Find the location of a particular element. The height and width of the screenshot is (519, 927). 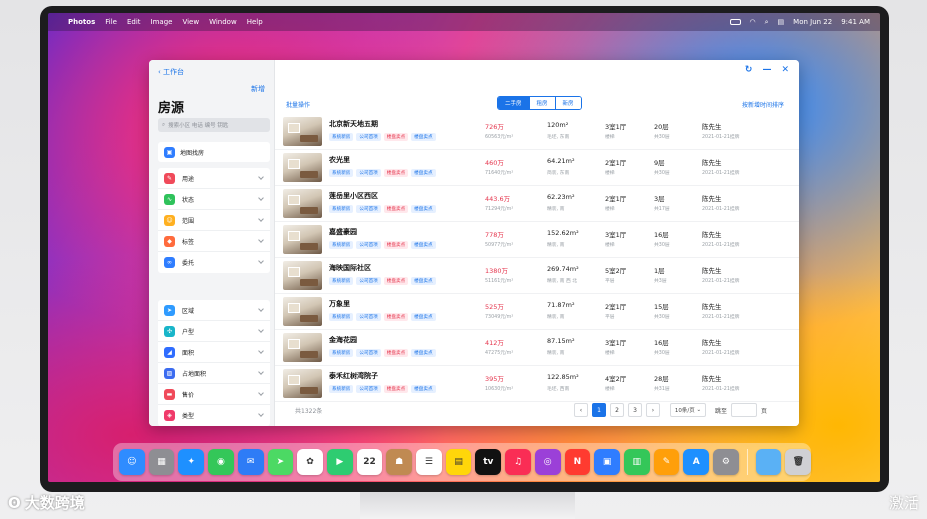

listing-tag: 系统新房 is located at coordinates (341, 173).